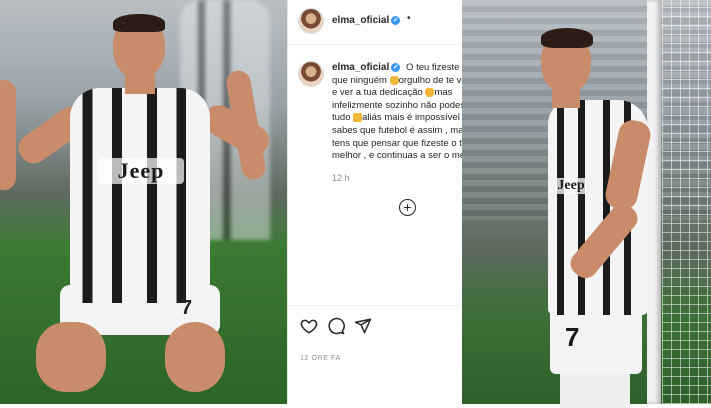  I want to click on caption-text: infelizmente sozinho não podes f, so click(398, 105).